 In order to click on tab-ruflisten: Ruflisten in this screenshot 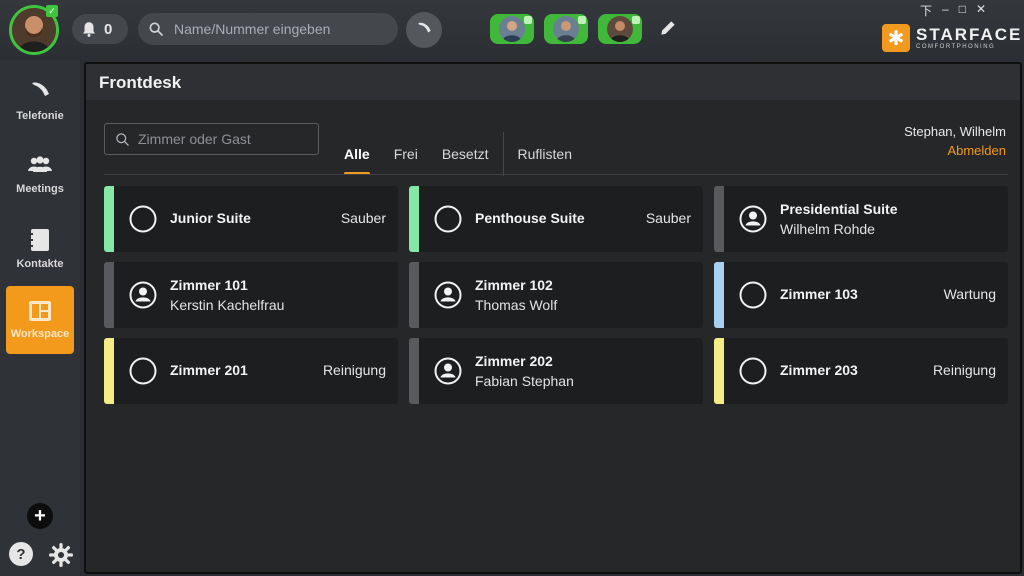, I will do `click(545, 154)`.